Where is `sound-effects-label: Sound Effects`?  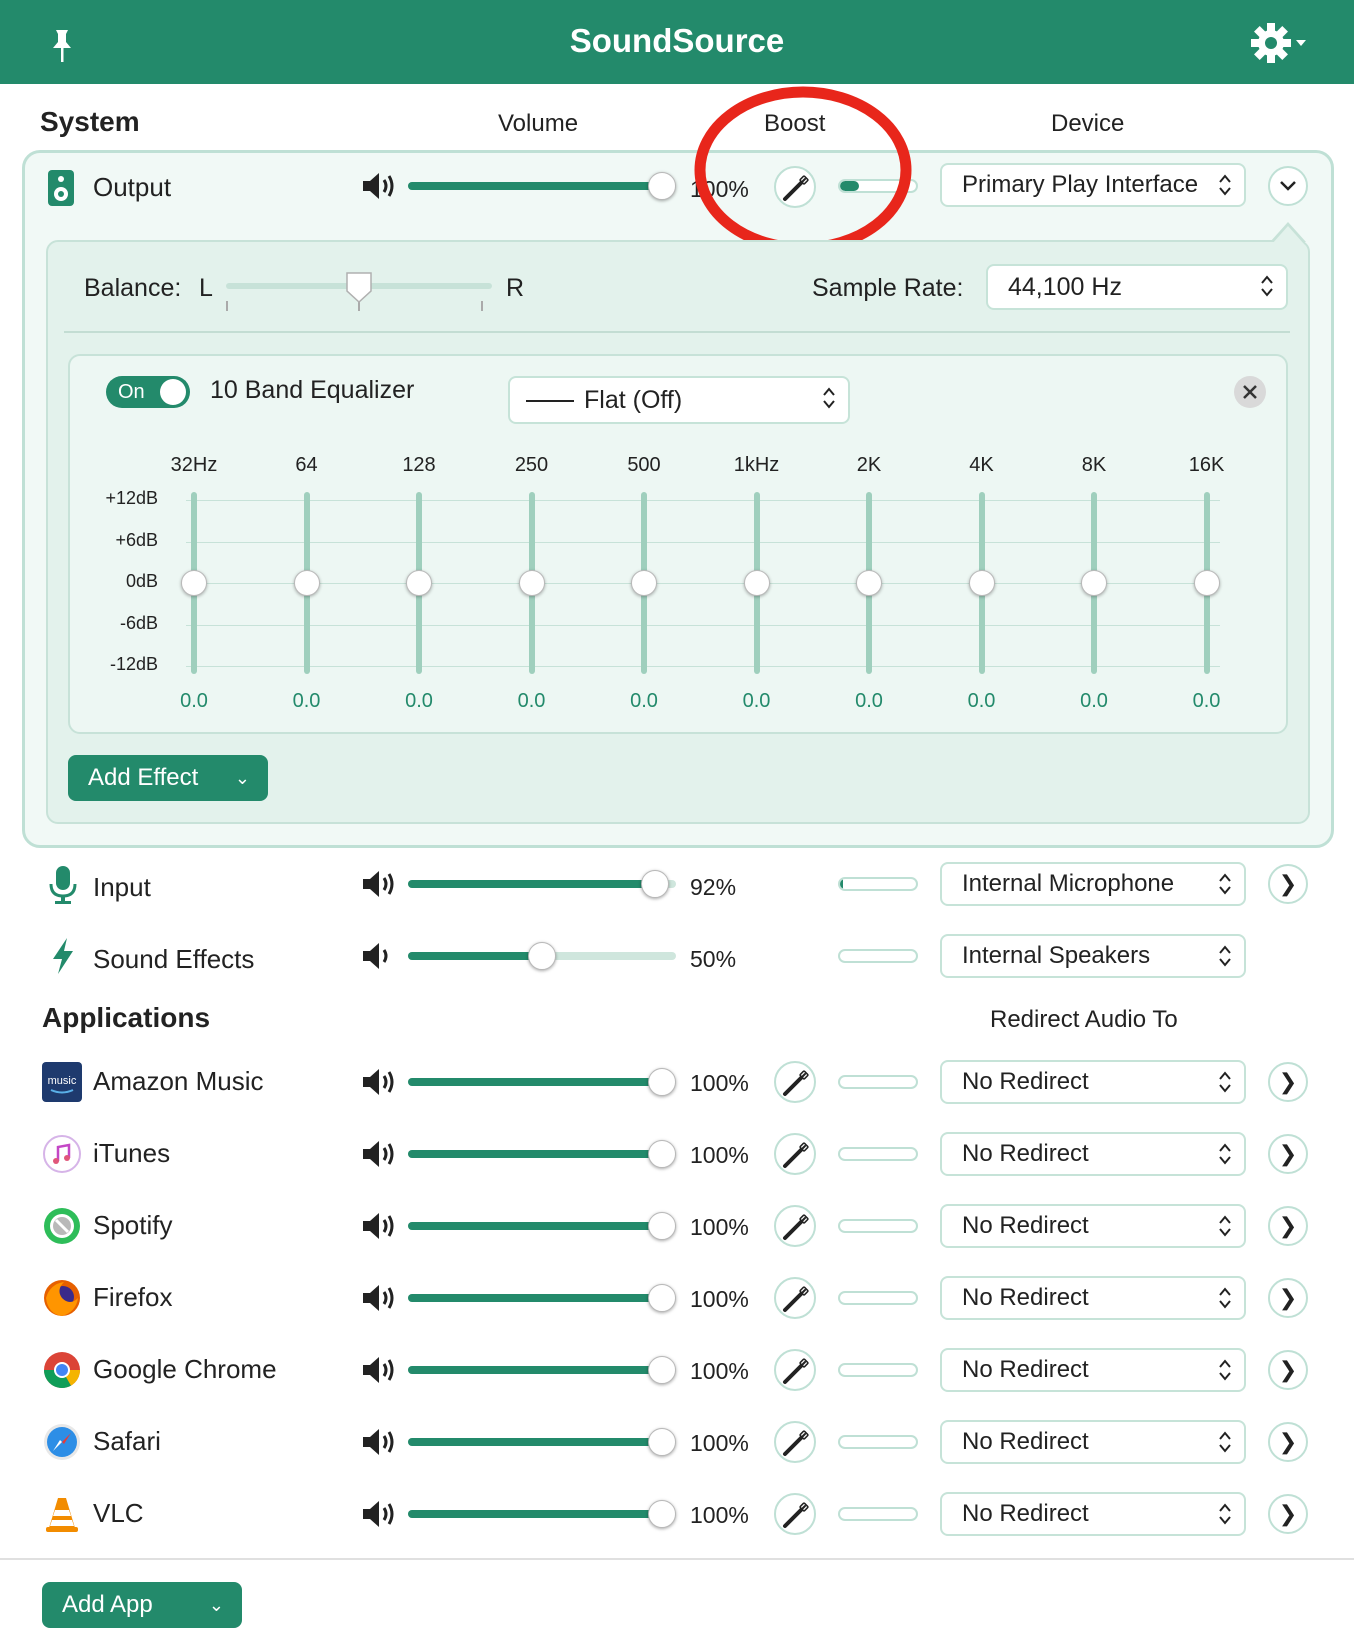
sound-effects-label: Sound Effects is located at coordinates (174, 959).